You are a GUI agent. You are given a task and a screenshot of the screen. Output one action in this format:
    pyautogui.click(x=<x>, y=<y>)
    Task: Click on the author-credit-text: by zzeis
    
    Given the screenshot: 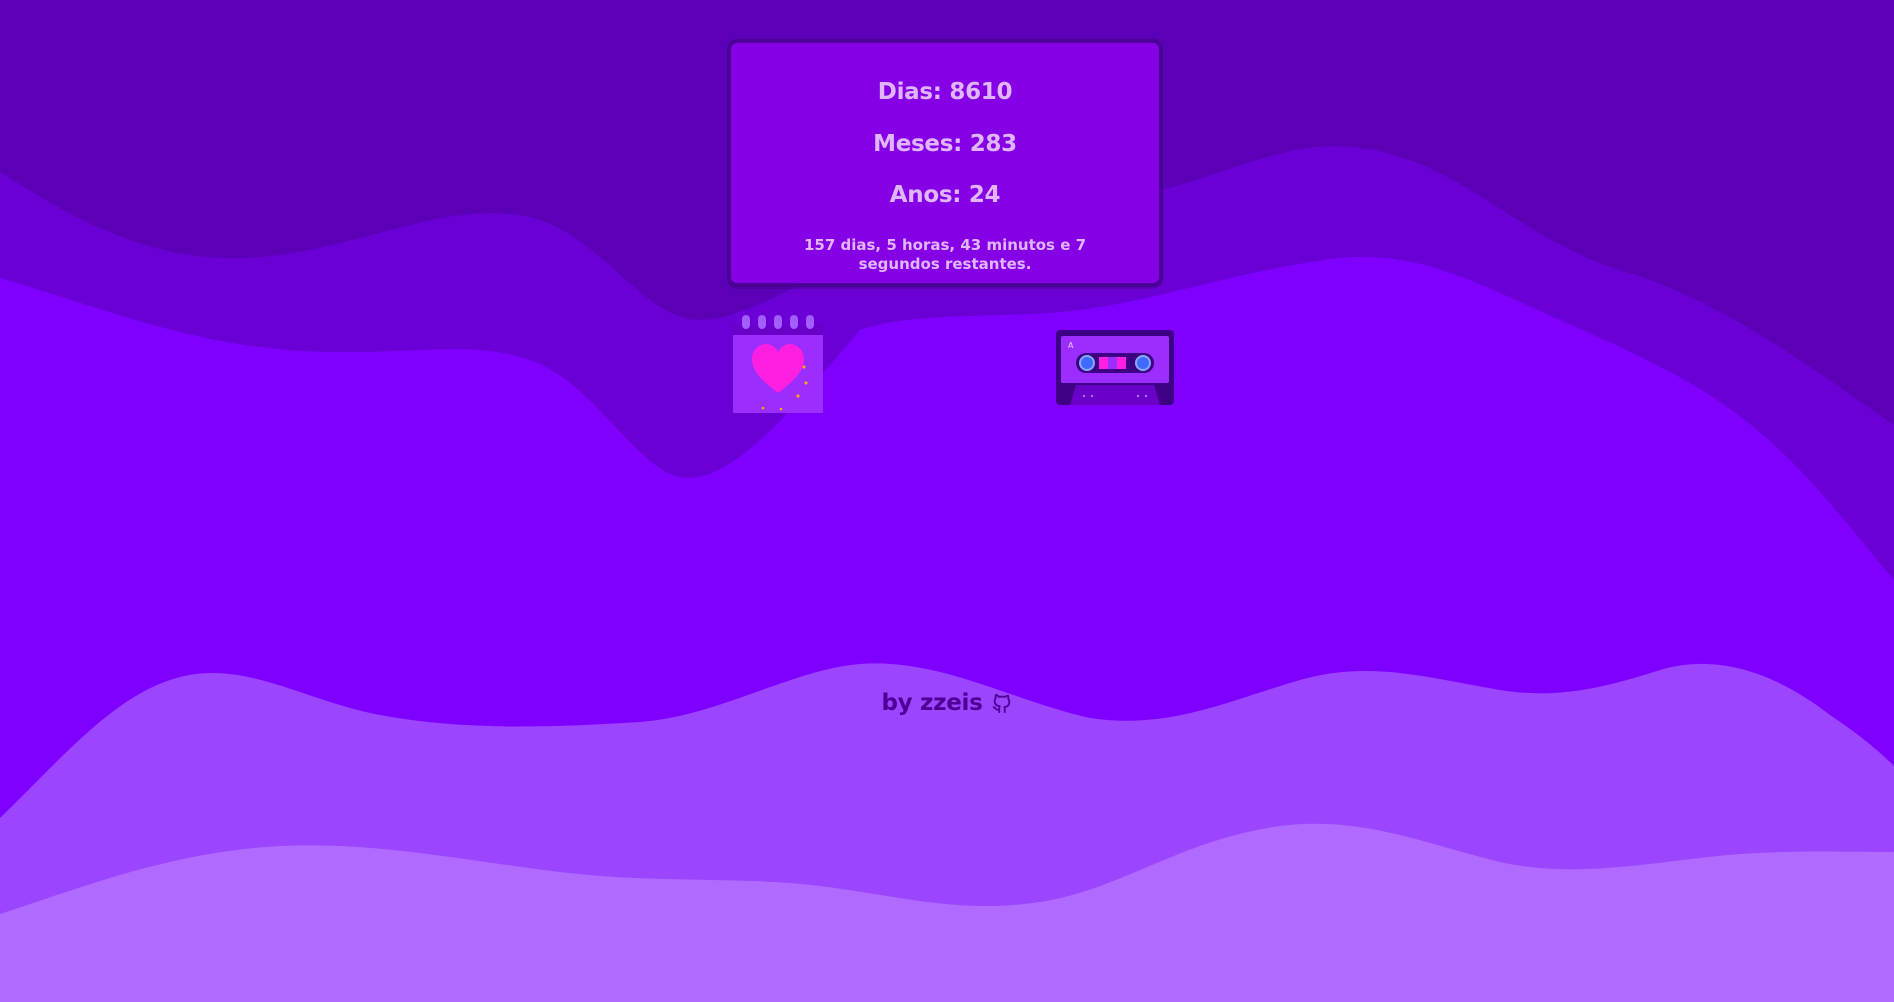 What is the action you would take?
    pyautogui.click(x=932, y=703)
    